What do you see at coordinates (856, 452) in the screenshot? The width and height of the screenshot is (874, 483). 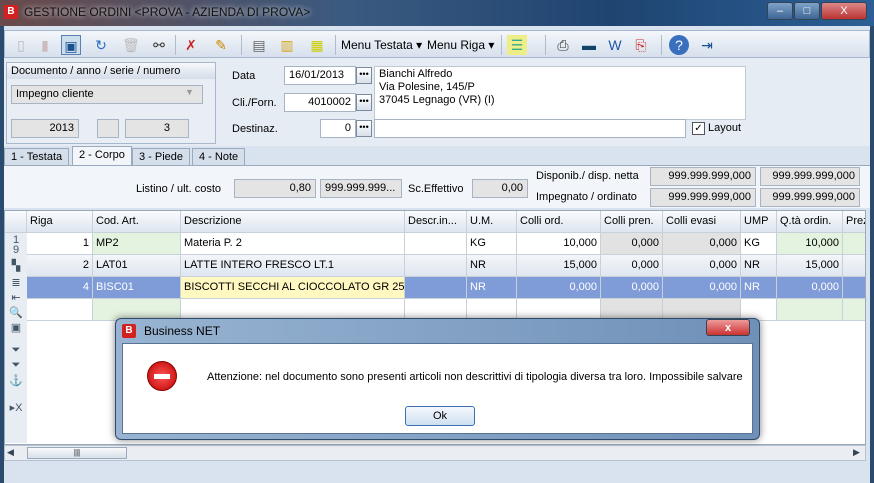 I see `scroll-right-icon: ▶` at bounding box center [856, 452].